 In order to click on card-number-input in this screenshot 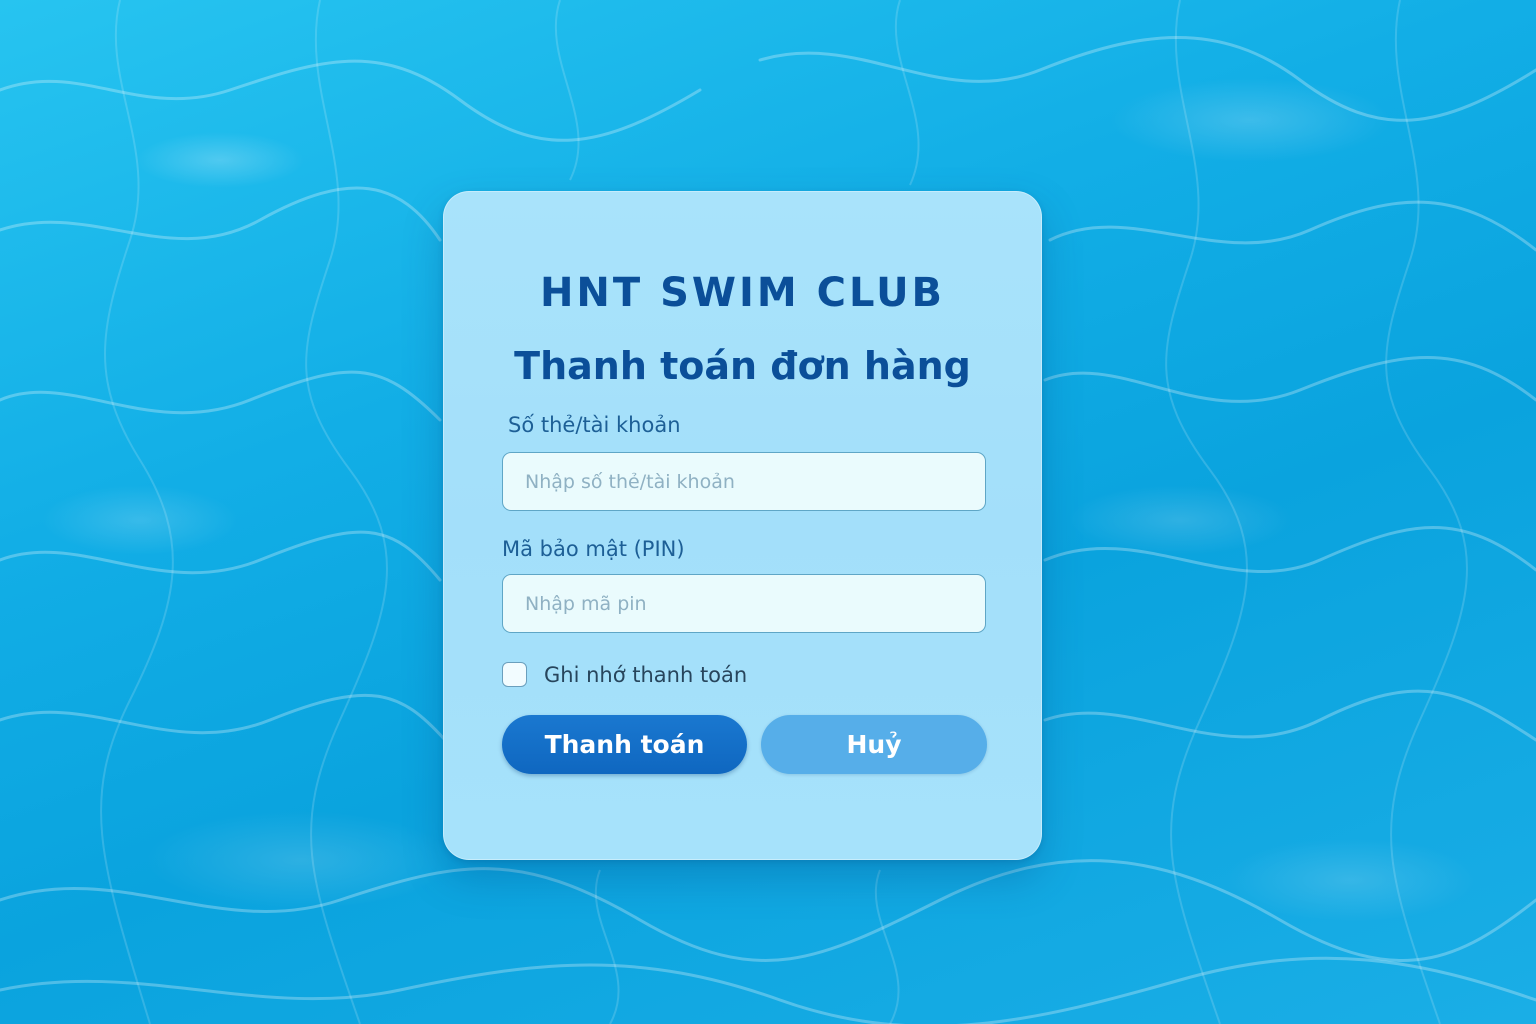, I will do `click(744, 481)`.